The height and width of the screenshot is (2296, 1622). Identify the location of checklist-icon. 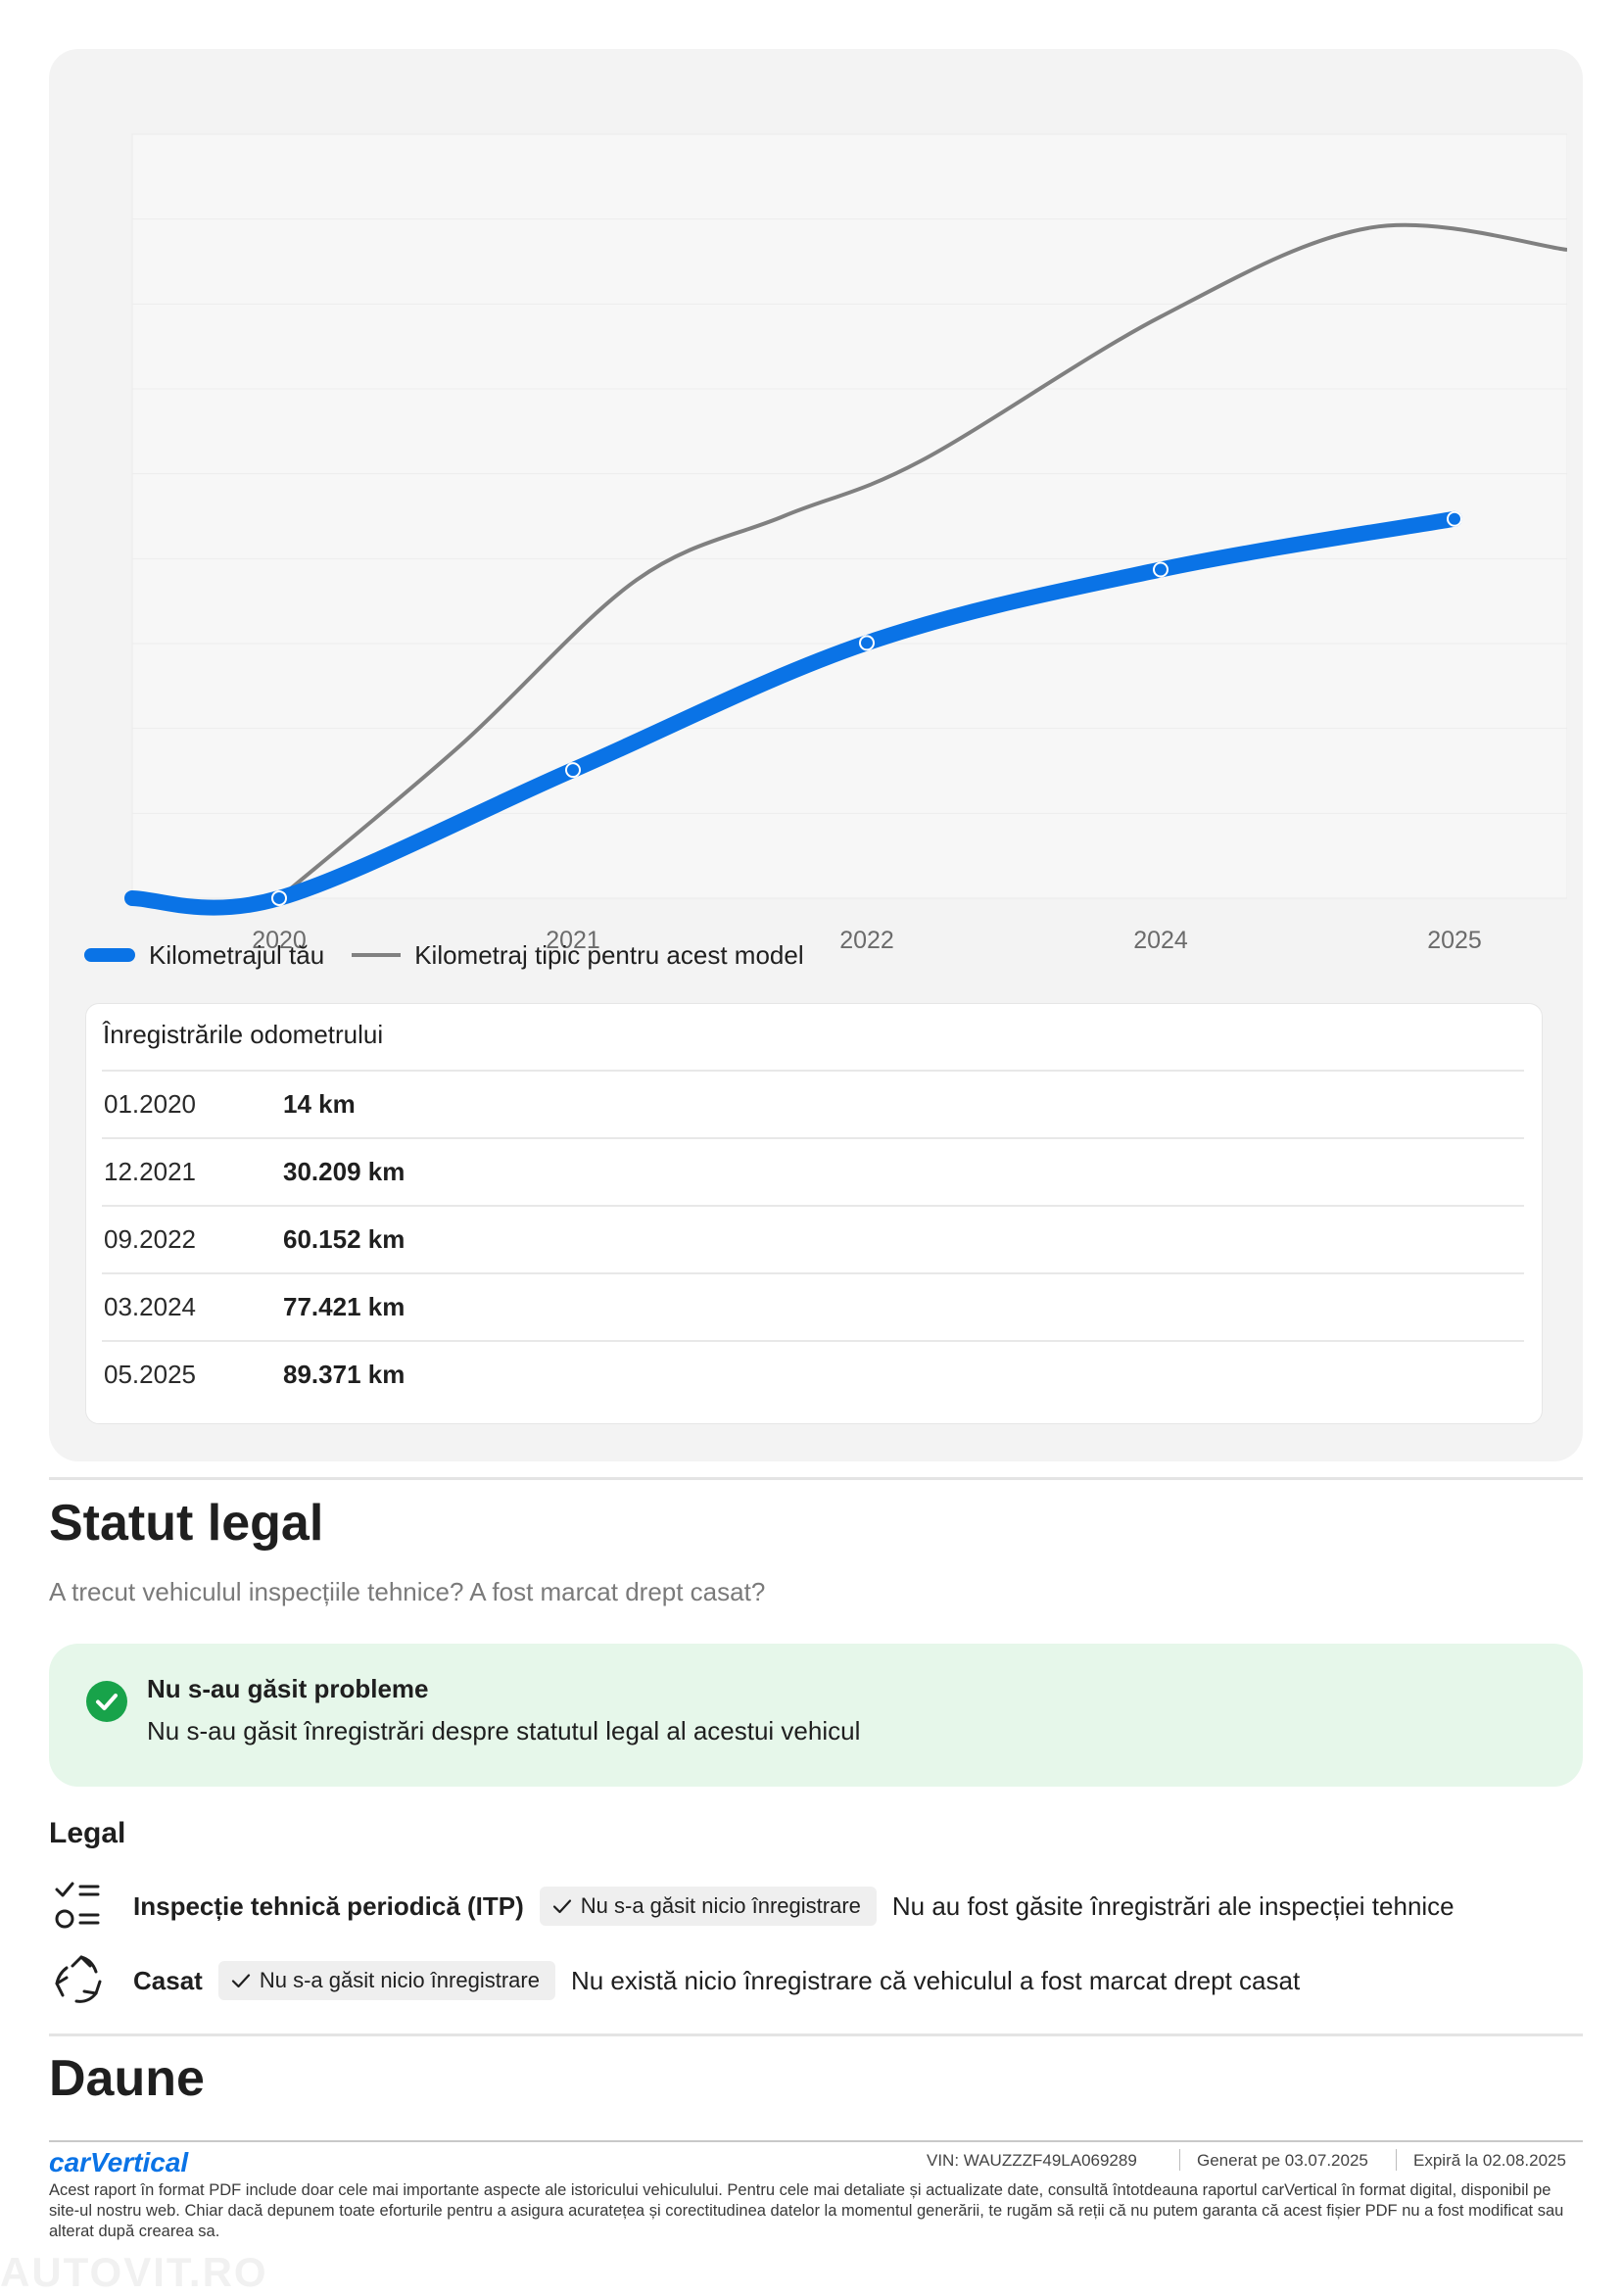
(81, 1906).